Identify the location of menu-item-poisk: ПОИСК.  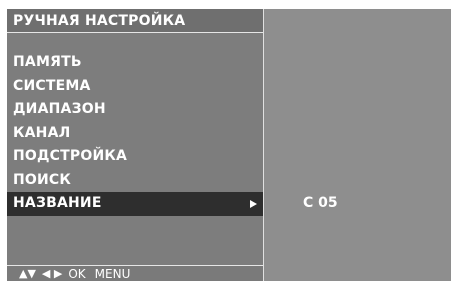
(135, 181).